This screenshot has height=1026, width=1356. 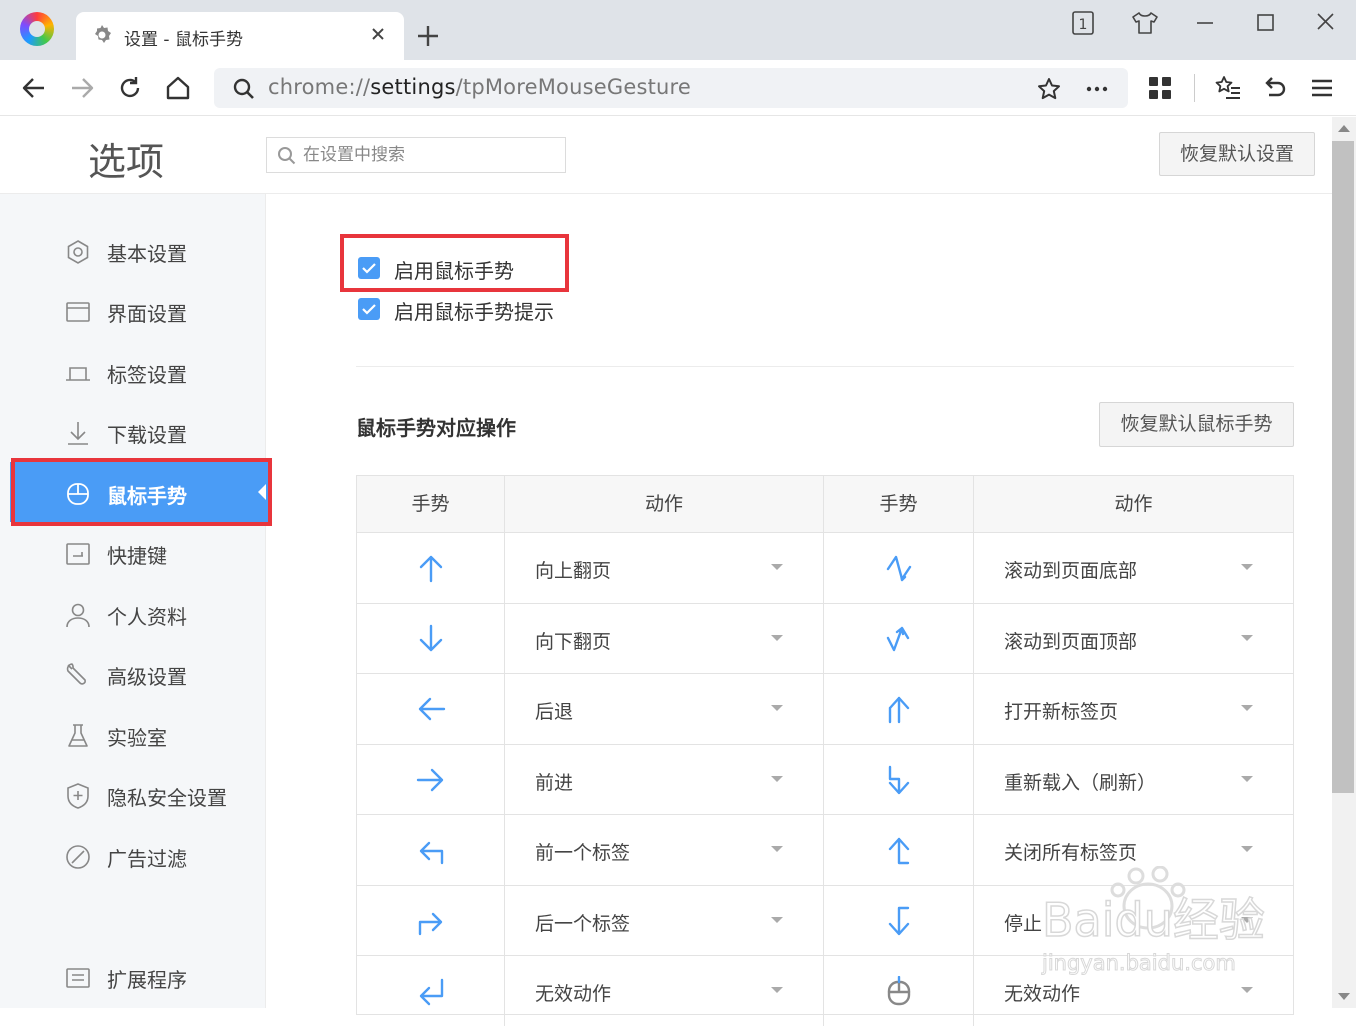 I want to click on sidebar-item-label: 鼠标手势, so click(x=147, y=496).